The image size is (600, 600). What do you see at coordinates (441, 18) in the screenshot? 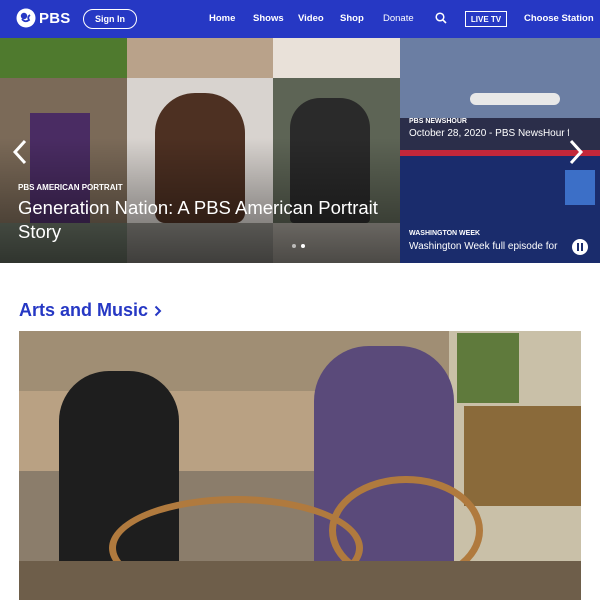
I see `search-icon` at bounding box center [441, 18].